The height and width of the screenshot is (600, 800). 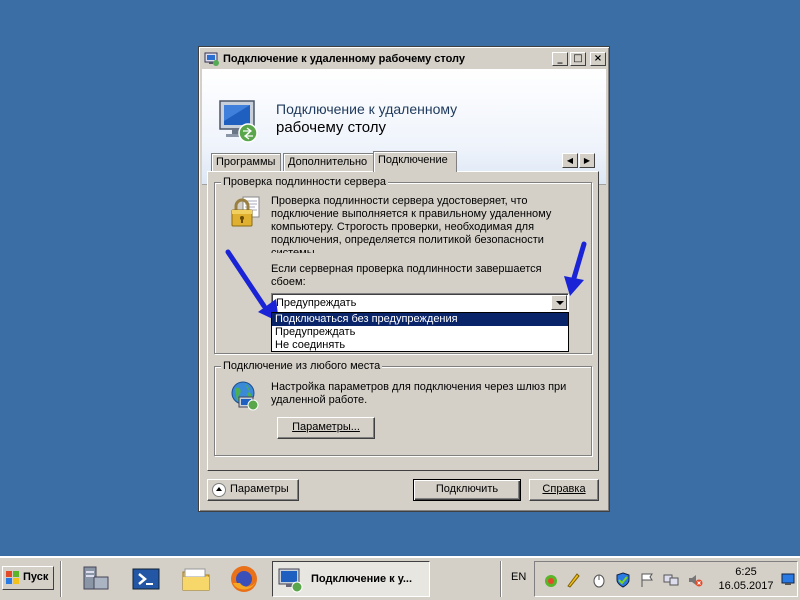 I want to click on server-auth-legend: Проверка подлинности сервера, so click(x=304, y=182).